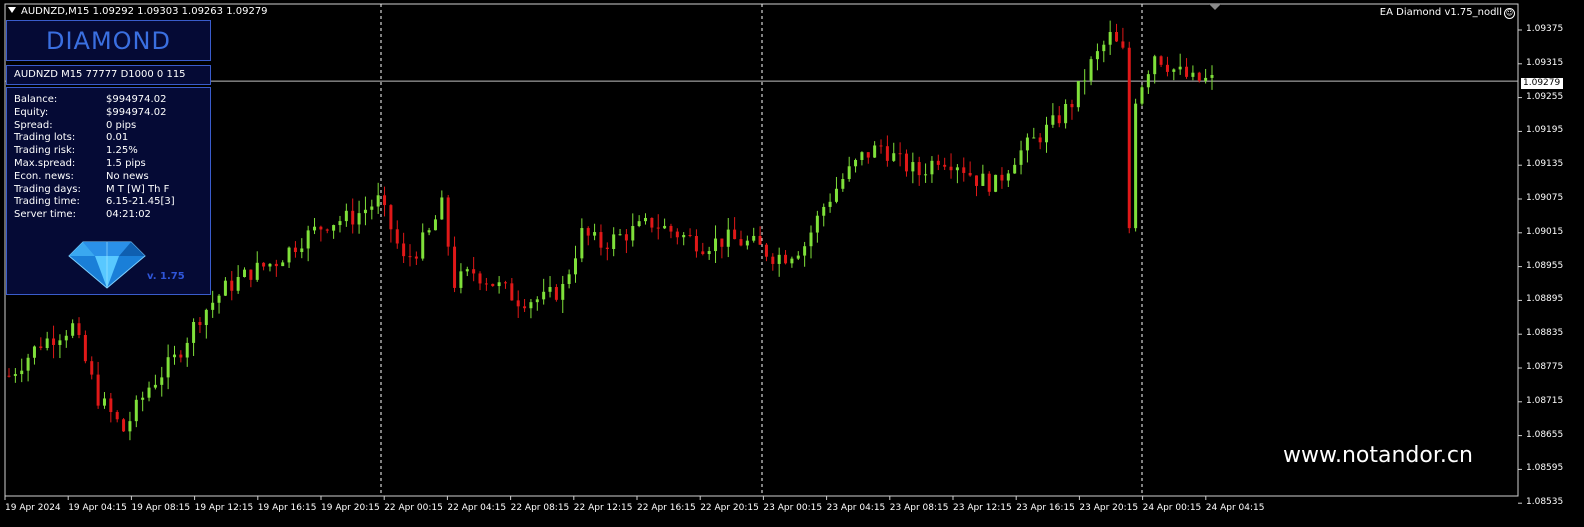 The height and width of the screenshot is (527, 1584). What do you see at coordinates (540, 508) in the screenshot?
I see `time-label: 22 Apr 08:15` at bounding box center [540, 508].